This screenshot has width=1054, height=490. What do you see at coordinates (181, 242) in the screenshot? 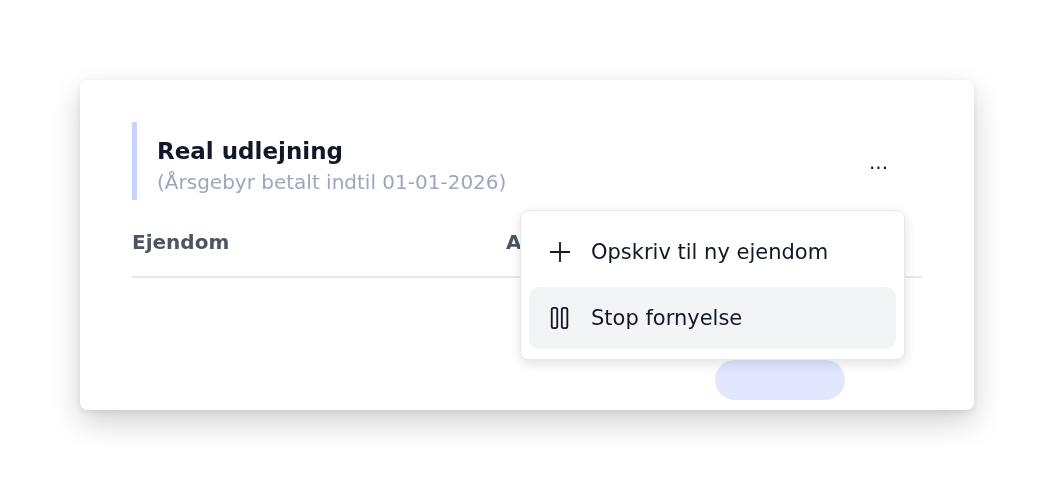
I see `column-header: Ejendom` at bounding box center [181, 242].